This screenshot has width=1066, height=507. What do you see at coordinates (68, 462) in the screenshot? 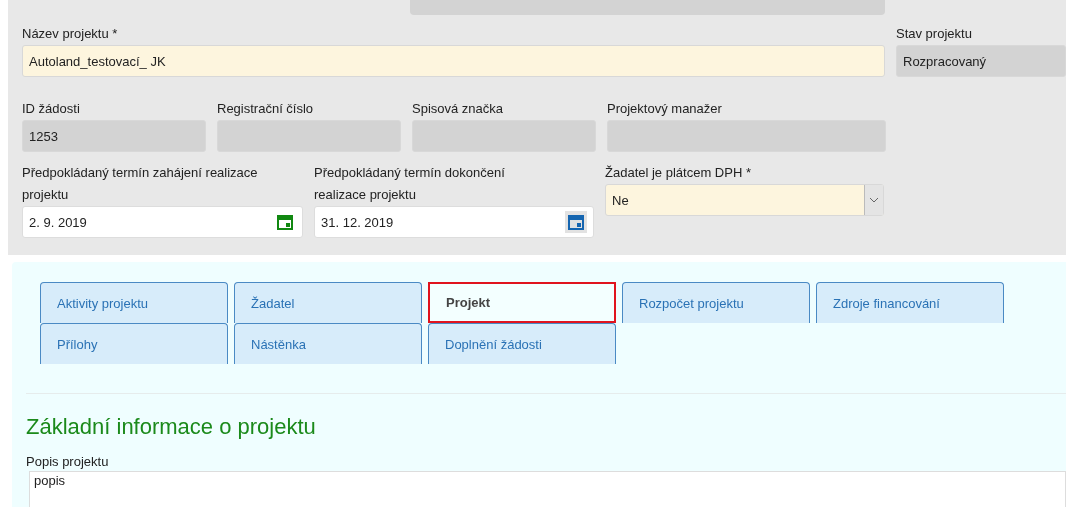
I see `field-label: Popis projektu` at bounding box center [68, 462].